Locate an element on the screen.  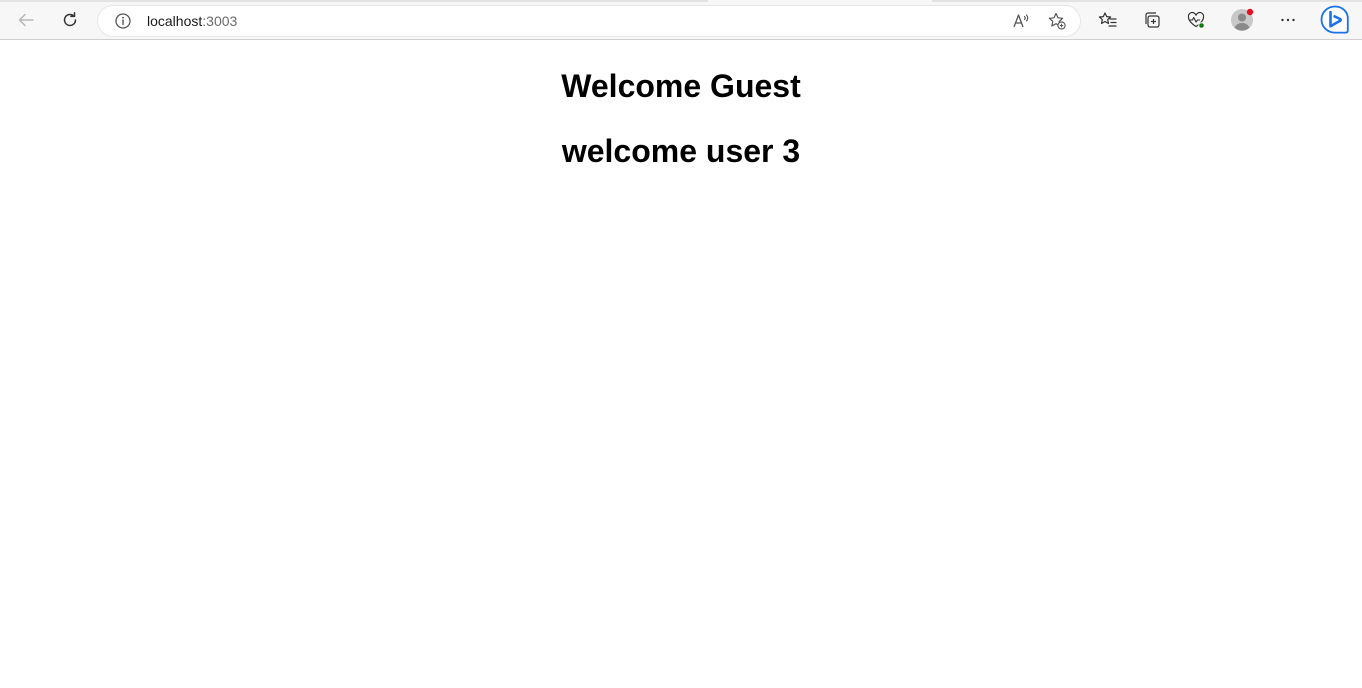
favorites-button is located at coordinates (1108, 20).